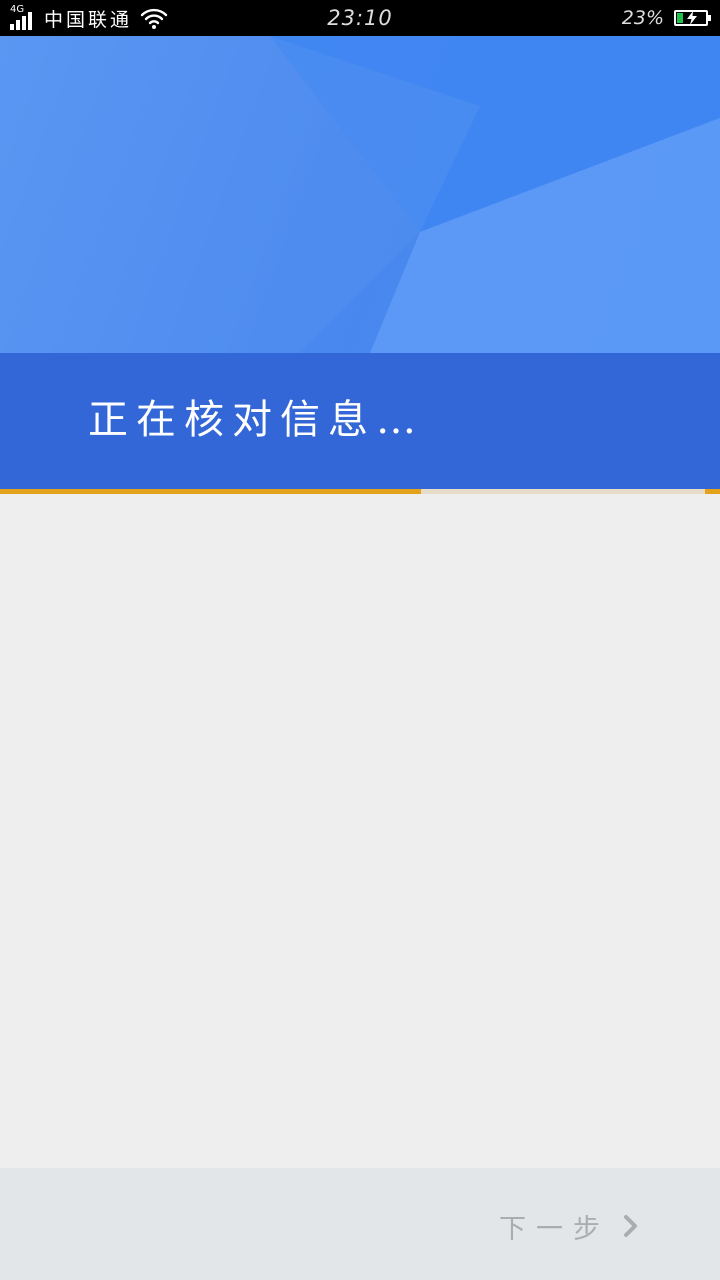 The width and height of the screenshot is (720, 1280). What do you see at coordinates (360, 1224) in the screenshot?
I see `footer-bar: 下一步` at bounding box center [360, 1224].